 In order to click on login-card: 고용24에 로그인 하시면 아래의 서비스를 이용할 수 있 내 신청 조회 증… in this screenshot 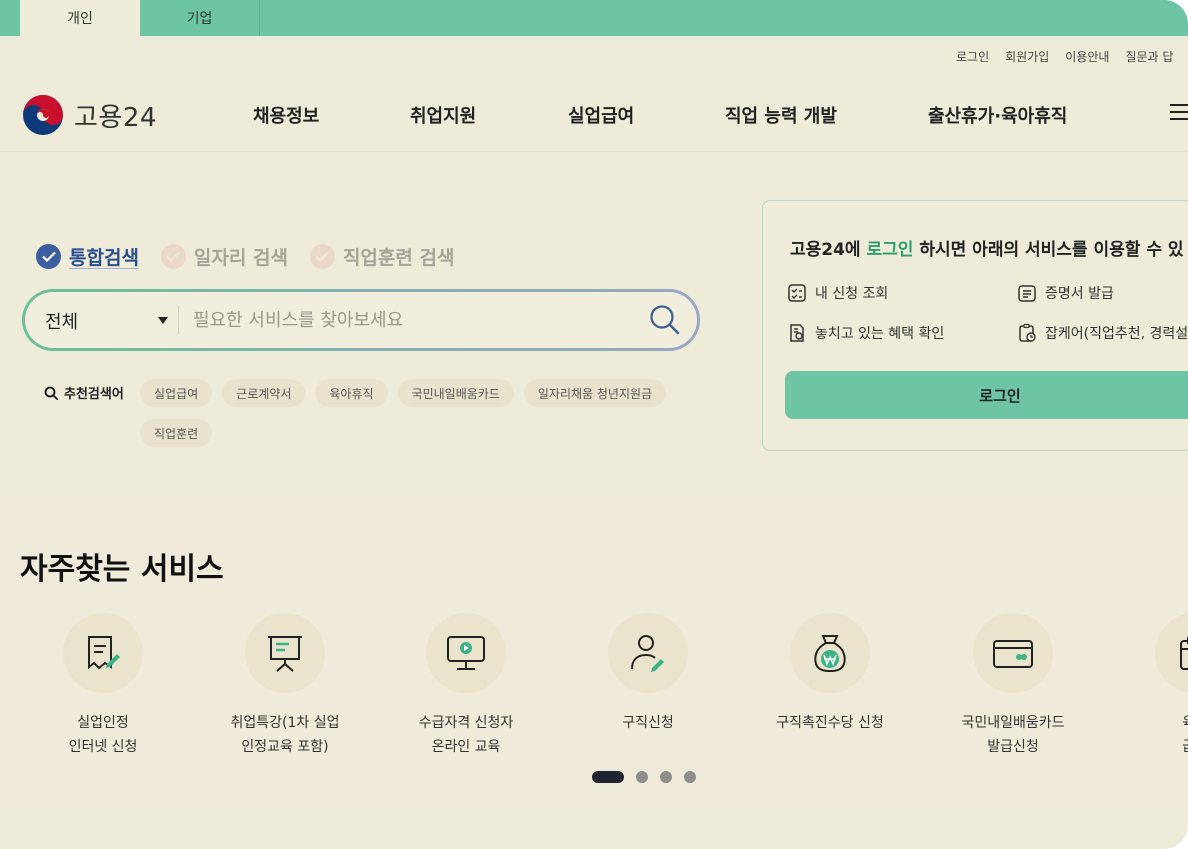, I will do `click(975, 325)`.